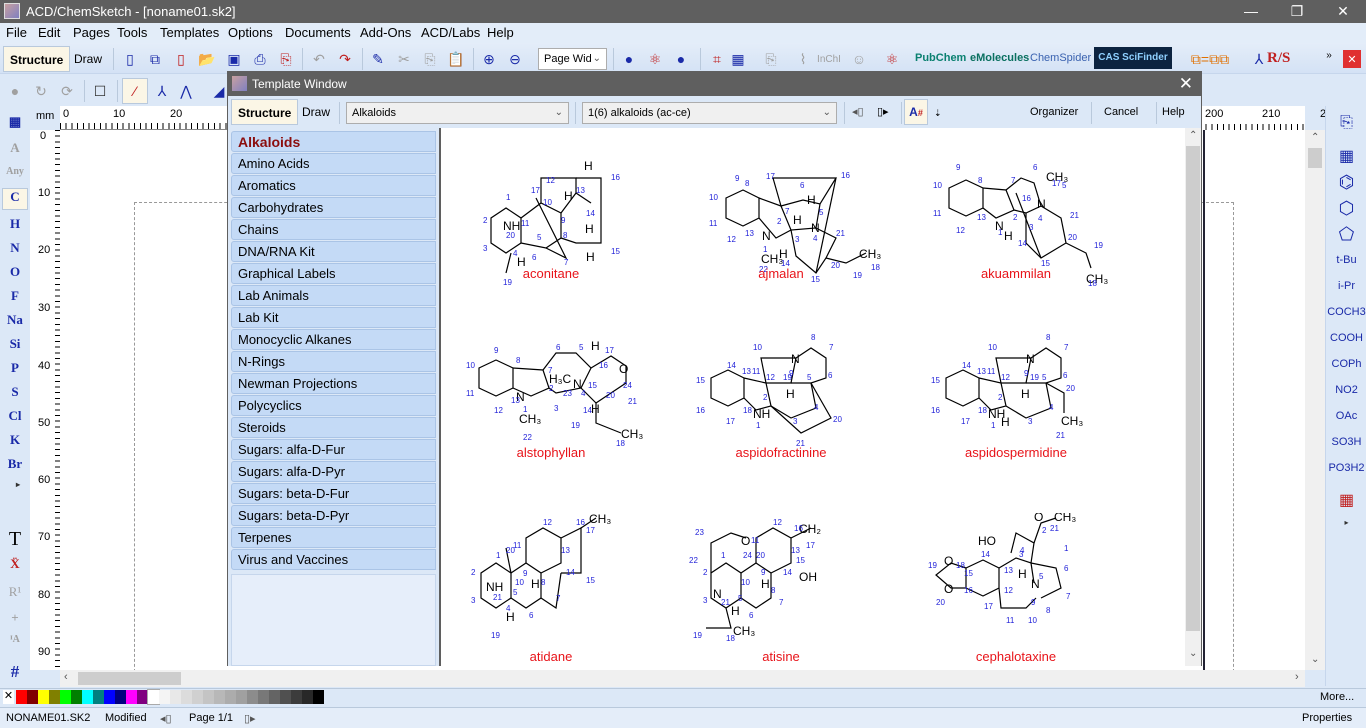 Image resolution: width=1366 pixels, height=728 pixels. Describe the element at coordinates (15, 344) in the screenshot. I see `element-si-button: Si` at that location.